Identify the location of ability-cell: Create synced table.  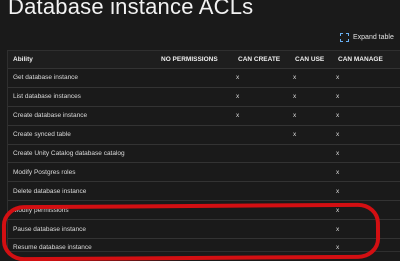
(82, 135).